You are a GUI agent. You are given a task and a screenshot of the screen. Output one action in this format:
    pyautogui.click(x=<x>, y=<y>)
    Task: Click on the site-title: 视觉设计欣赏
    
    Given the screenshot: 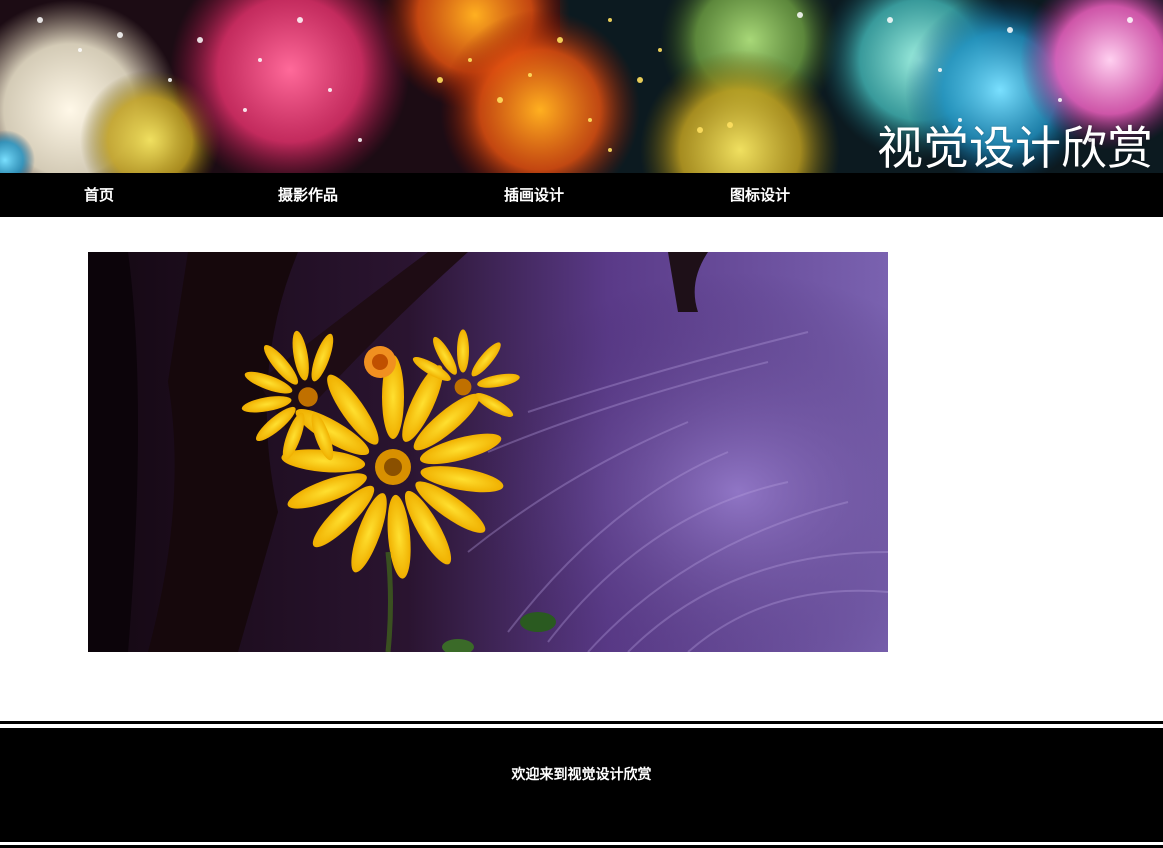 What is the action you would take?
    pyautogui.click(x=1015, y=147)
    